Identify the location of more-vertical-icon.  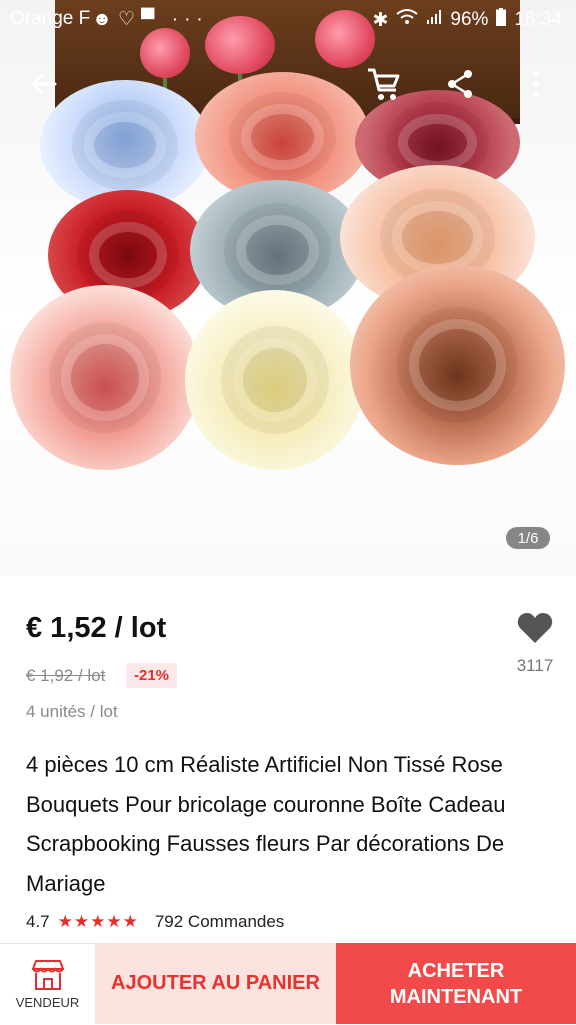
(536, 84).